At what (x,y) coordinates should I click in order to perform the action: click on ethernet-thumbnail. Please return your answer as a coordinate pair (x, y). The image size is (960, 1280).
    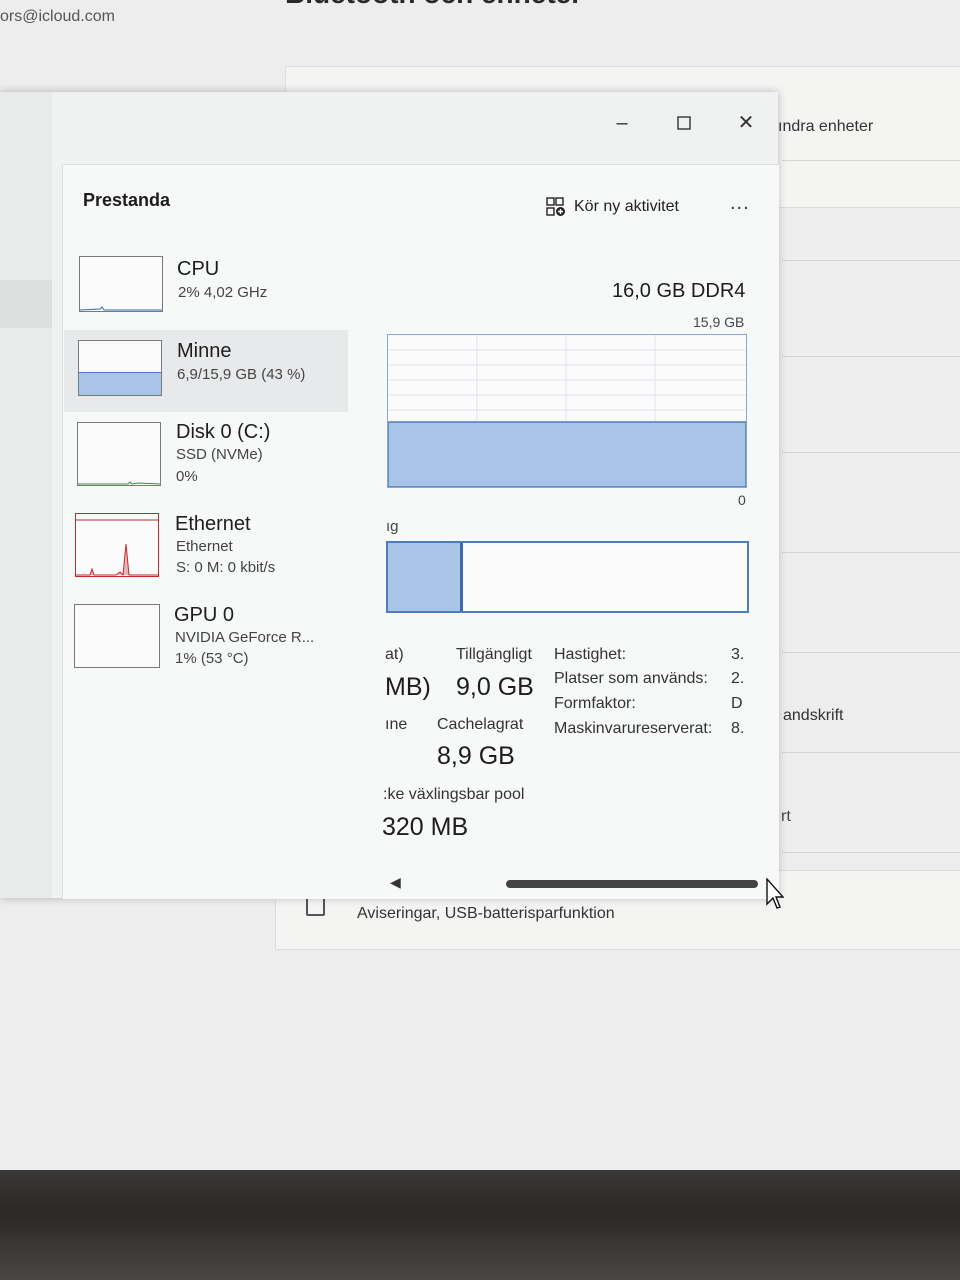
    Looking at the image, I should click on (117, 545).